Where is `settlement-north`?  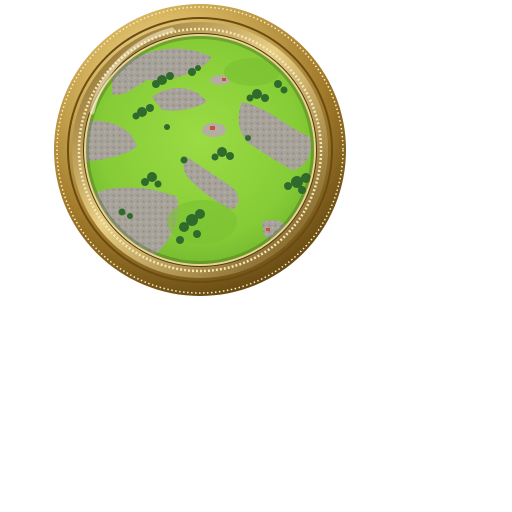
settlement-north is located at coordinates (224, 79).